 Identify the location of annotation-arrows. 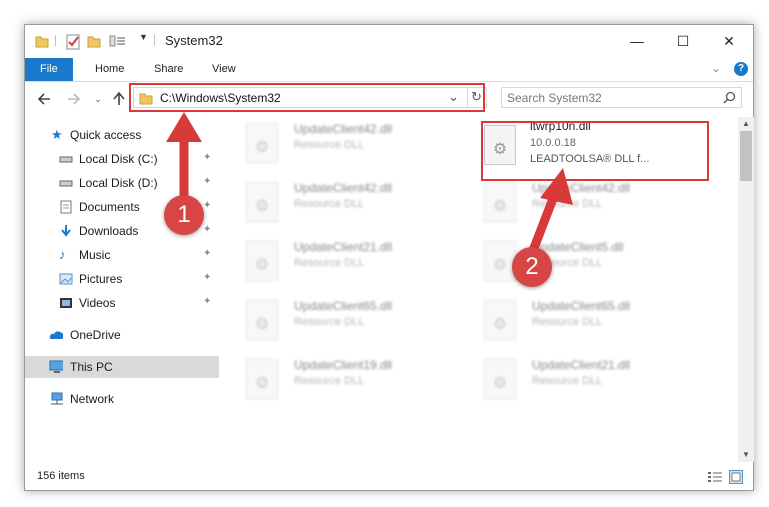
(369, 182).